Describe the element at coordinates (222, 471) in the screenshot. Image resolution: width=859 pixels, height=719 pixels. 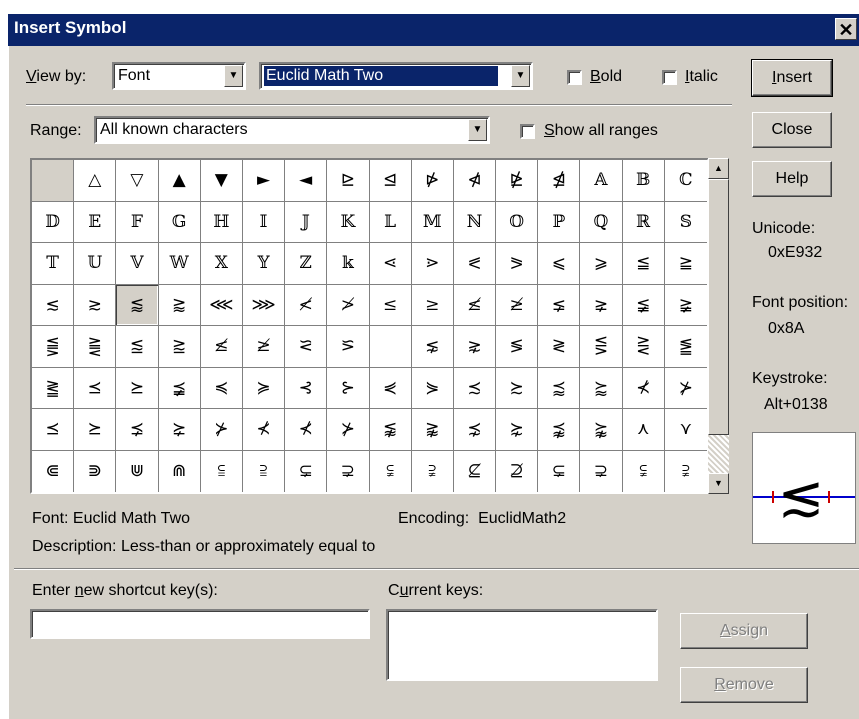
I see `symbol-cell: ⫅` at that location.